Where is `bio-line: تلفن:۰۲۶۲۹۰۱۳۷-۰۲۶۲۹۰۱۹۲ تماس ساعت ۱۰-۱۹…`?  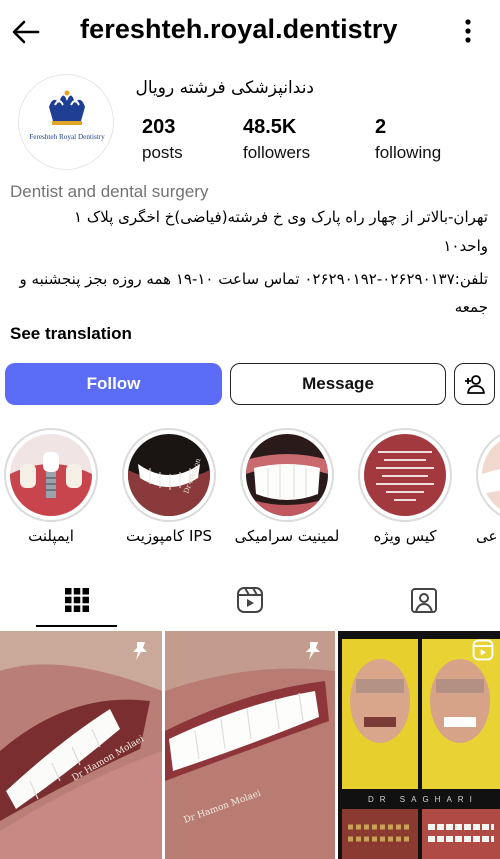 bio-line: تلفن:۰۲۶۲۹۰۱۳۷-۰۲۶۲۹۰۱۹۲ تماس ساعت ۱۰-۱۹… is located at coordinates (253, 279).